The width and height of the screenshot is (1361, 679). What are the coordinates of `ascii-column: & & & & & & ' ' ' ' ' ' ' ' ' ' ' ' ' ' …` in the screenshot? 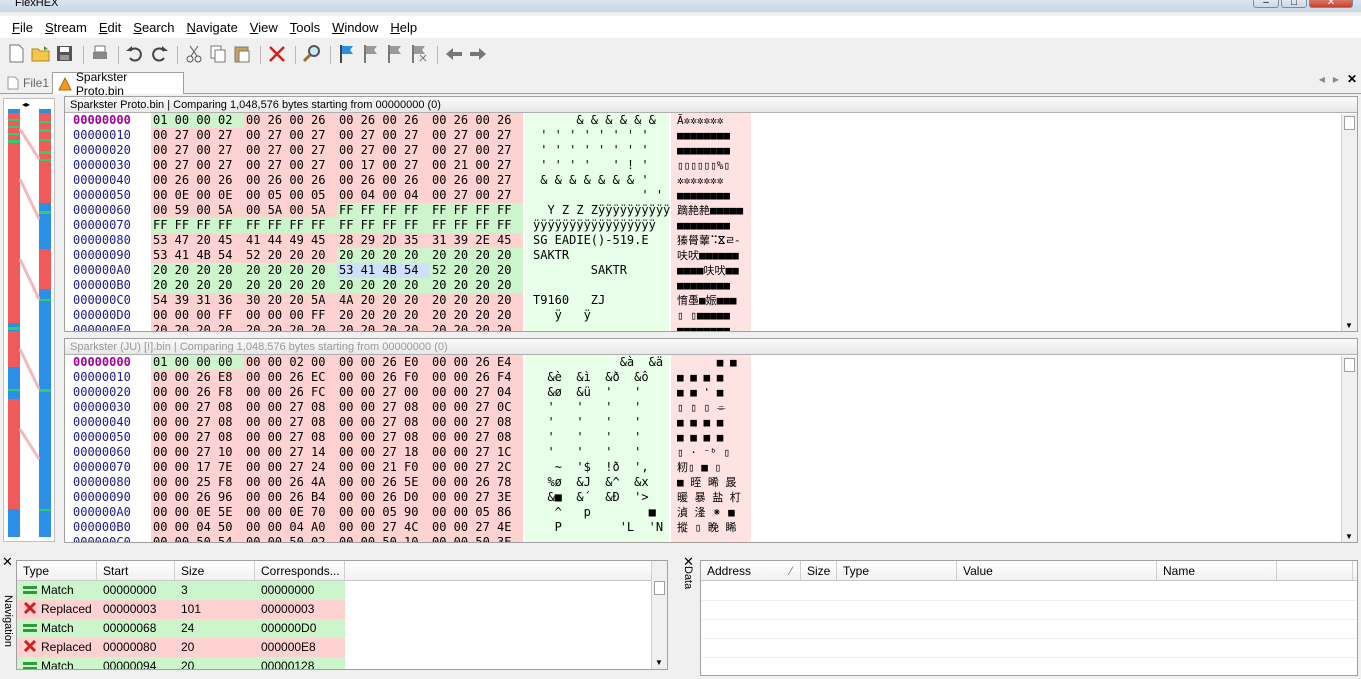 It's located at (623, 222).